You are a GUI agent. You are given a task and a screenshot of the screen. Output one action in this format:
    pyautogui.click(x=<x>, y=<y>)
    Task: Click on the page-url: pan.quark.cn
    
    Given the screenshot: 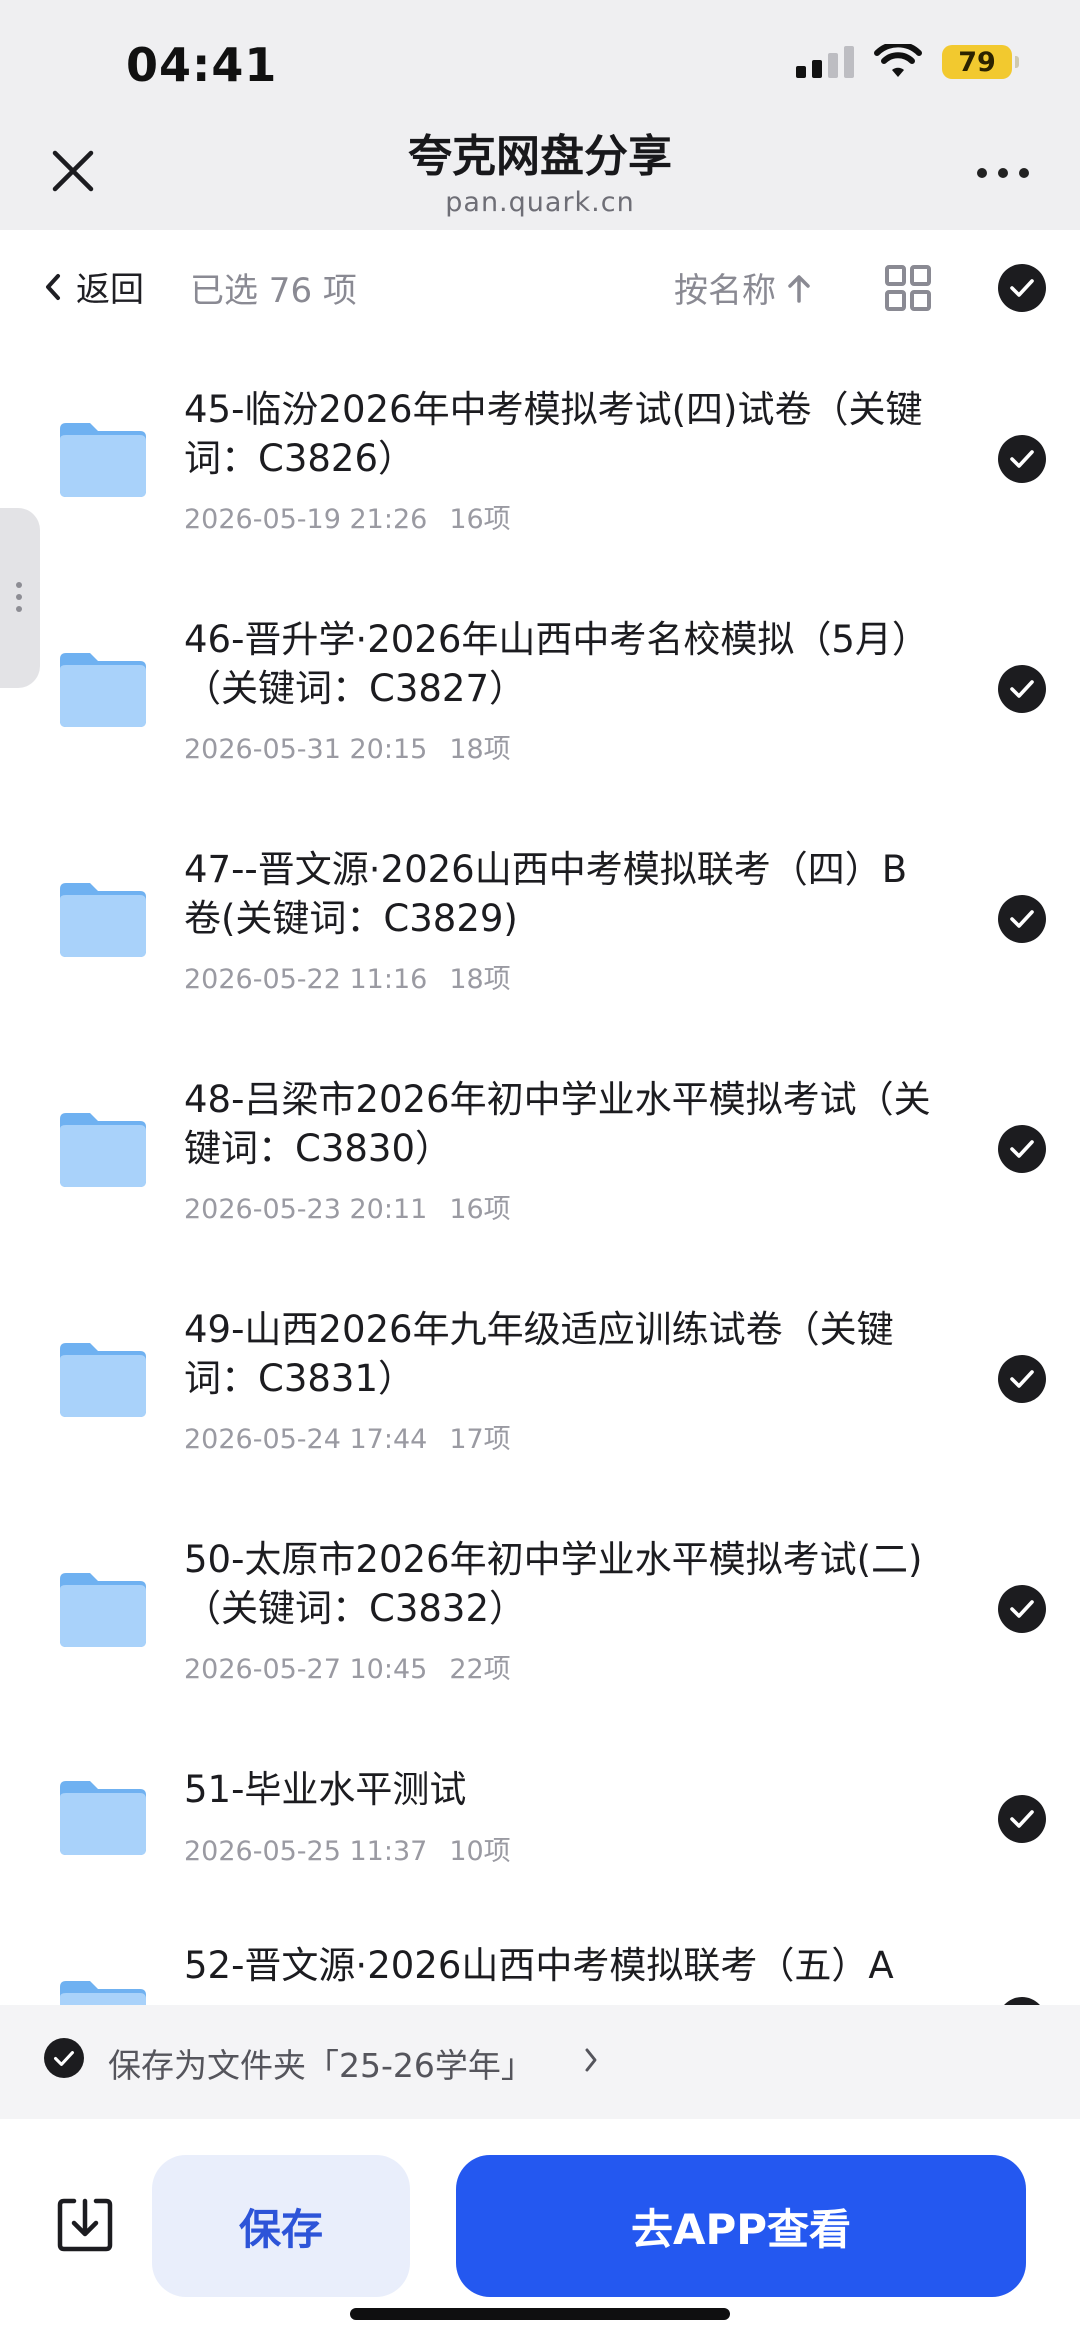 What is the action you would take?
    pyautogui.click(x=540, y=202)
    